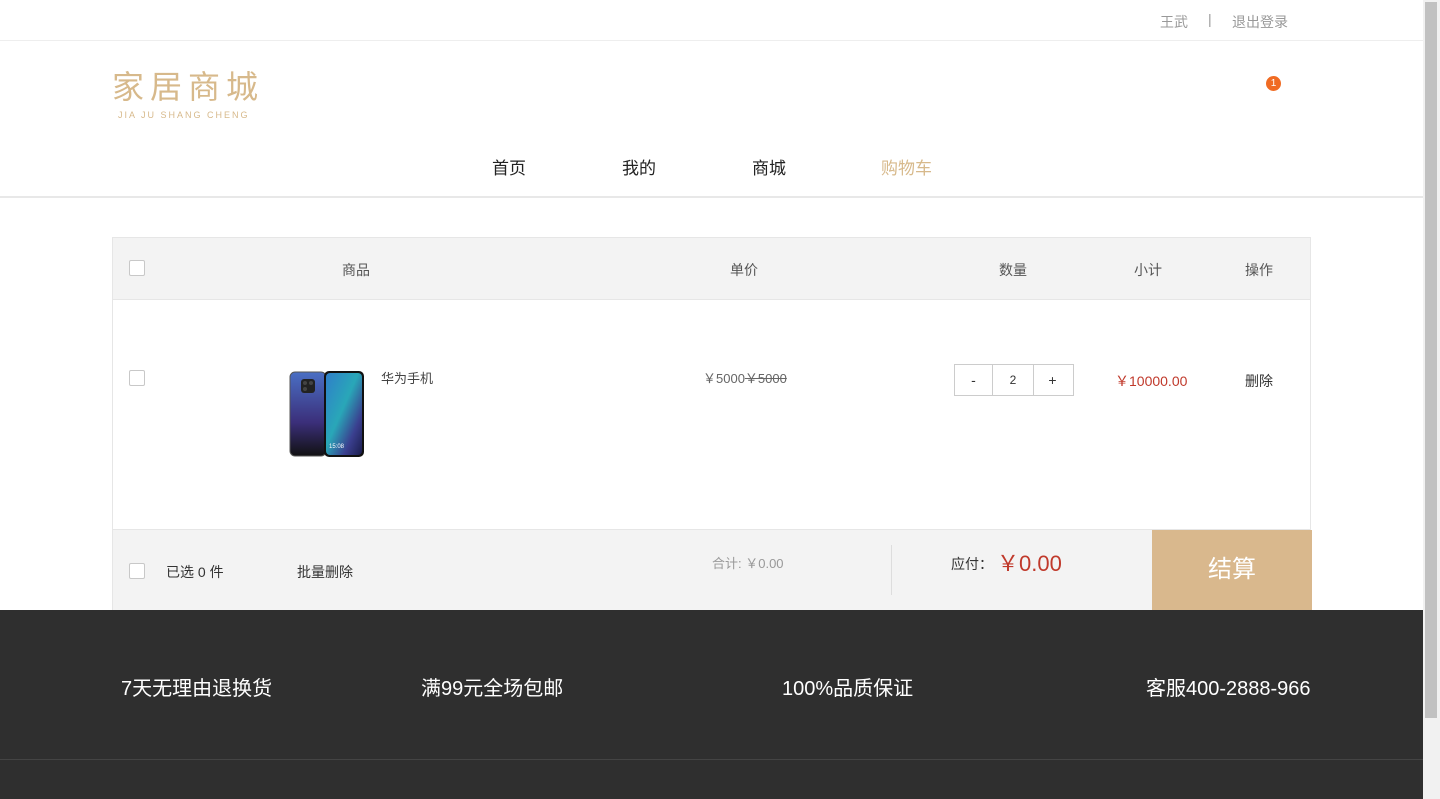 Image resolution: width=1440 pixels, height=799 pixels. Describe the element at coordinates (973, 380) in the screenshot. I see `decrease-button: -` at that location.